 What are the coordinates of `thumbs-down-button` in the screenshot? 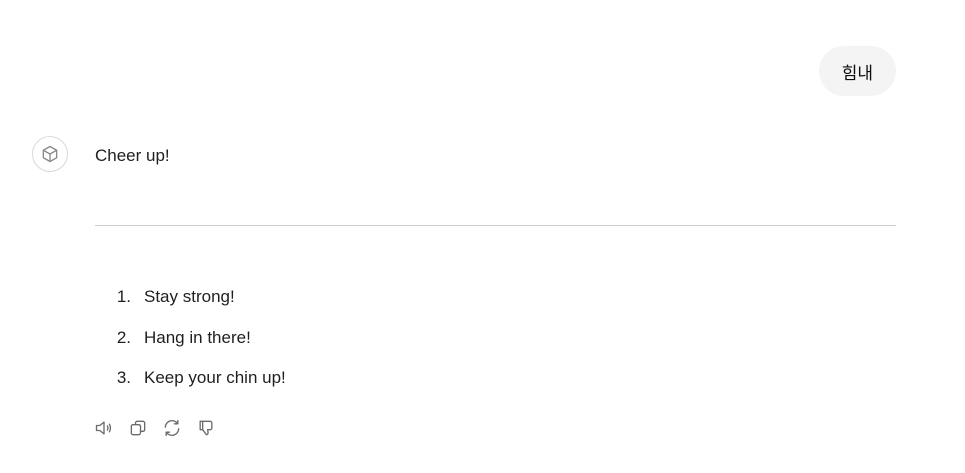 It's located at (206, 428).